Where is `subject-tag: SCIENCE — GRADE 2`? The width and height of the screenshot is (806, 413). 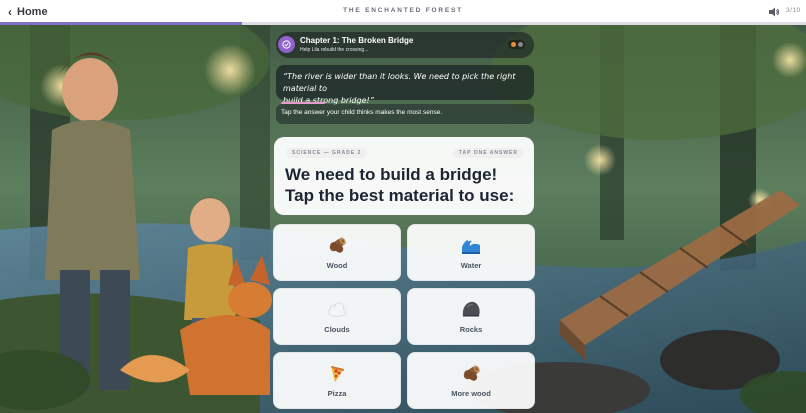 subject-tag: SCIENCE — GRADE 2 is located at coordinates (327, 153).